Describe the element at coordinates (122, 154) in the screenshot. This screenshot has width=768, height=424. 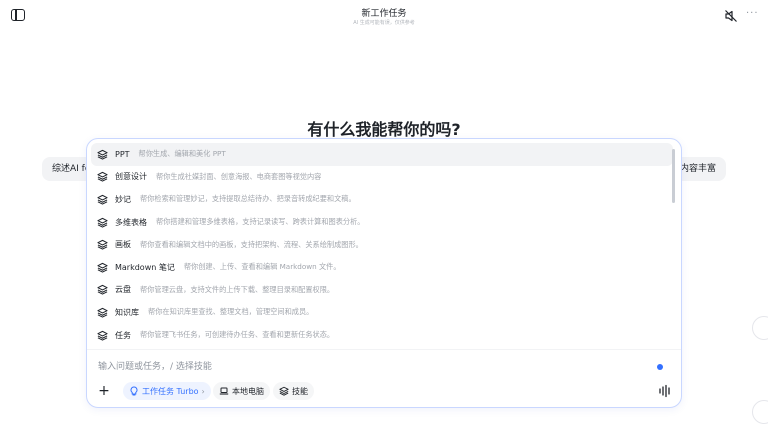
I see `skill-name: PPT` at that location.